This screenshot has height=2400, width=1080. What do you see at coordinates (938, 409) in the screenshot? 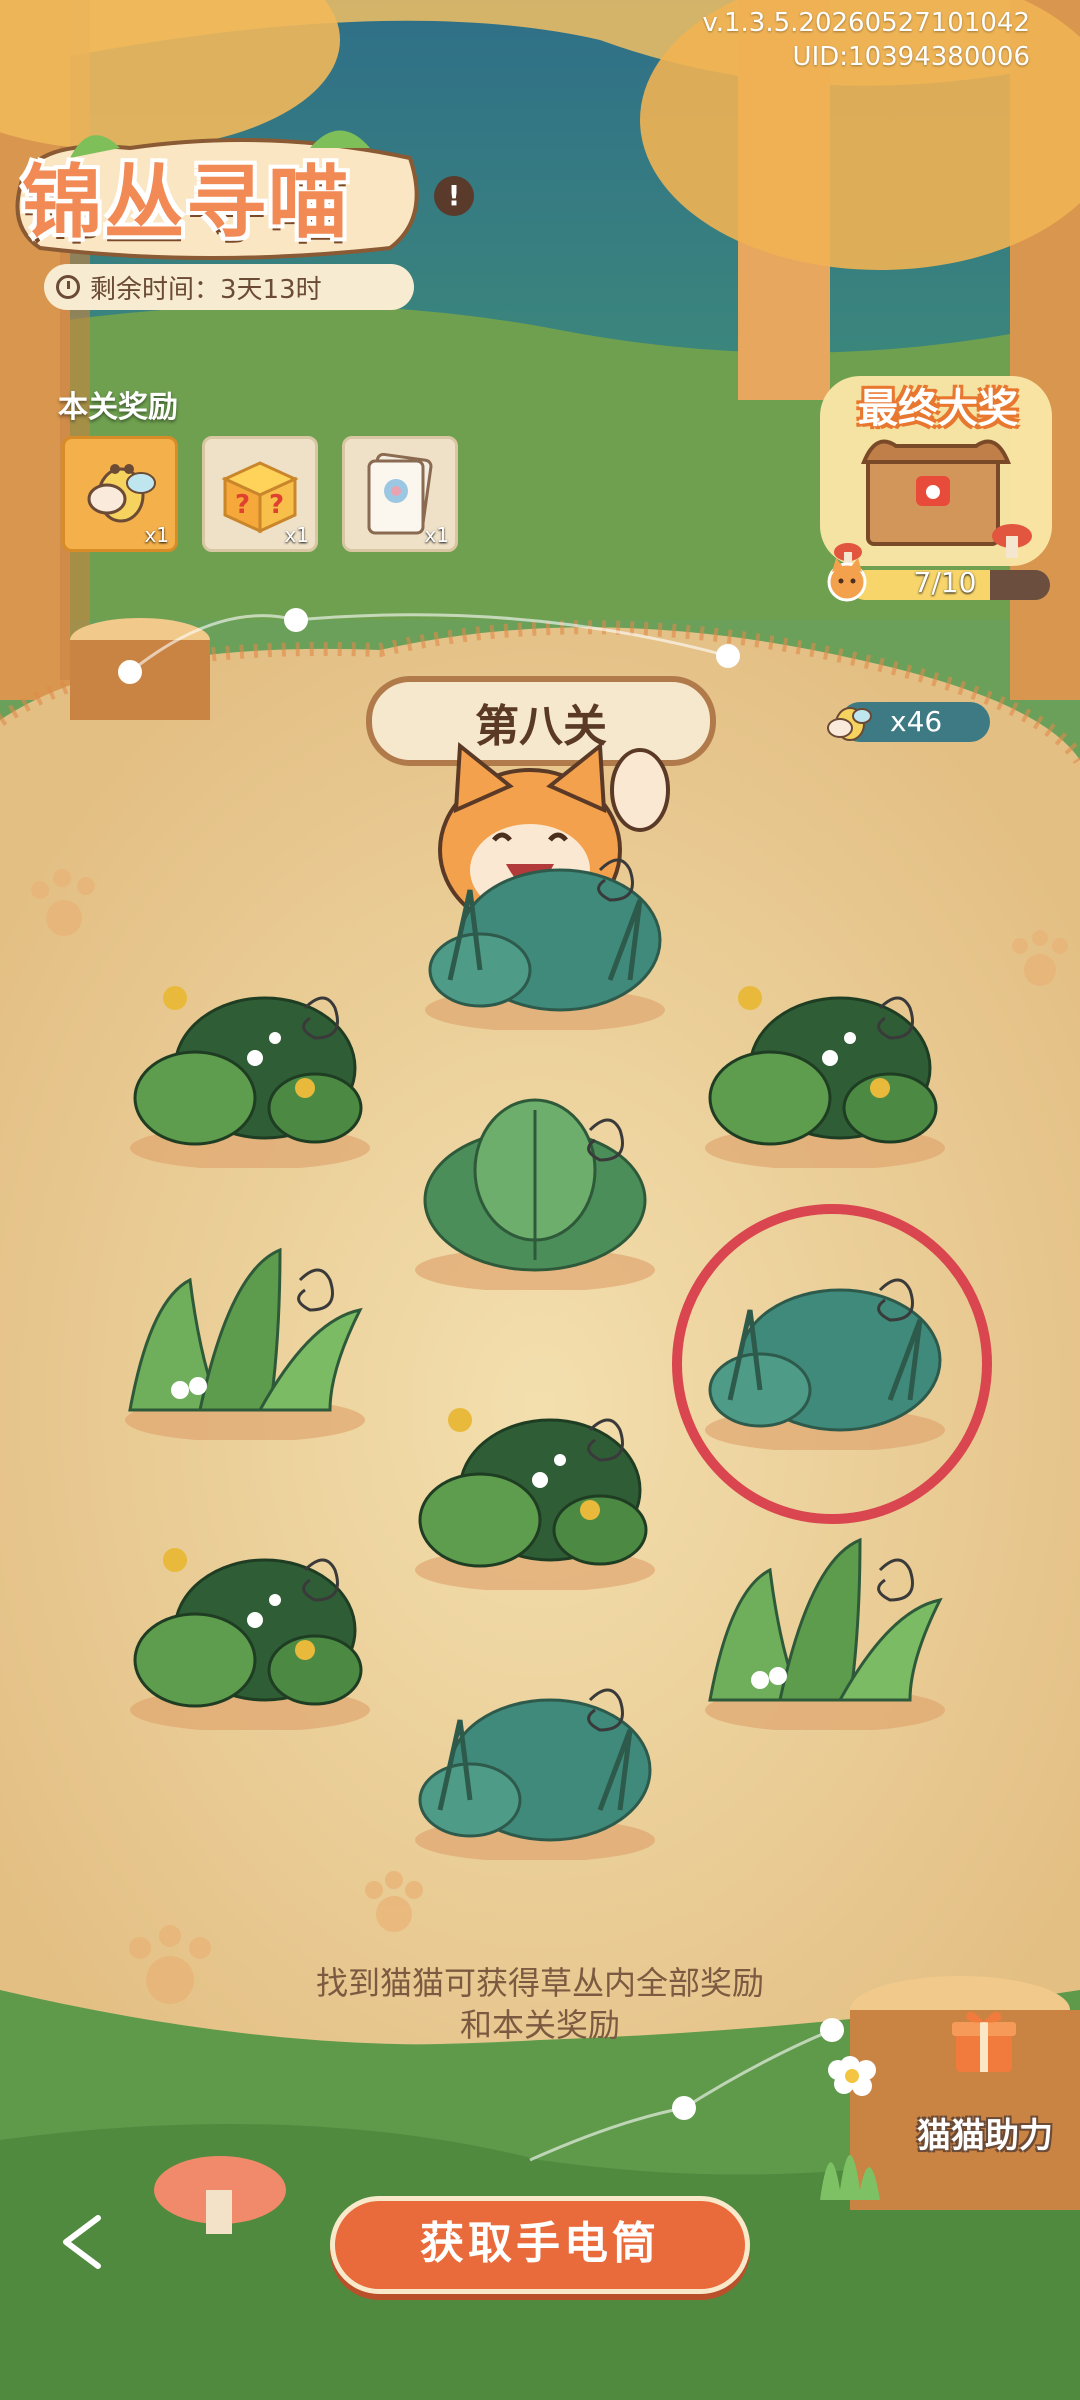
I see `grand-prize-title: 最终大奖` at bounding box center [938, 409].